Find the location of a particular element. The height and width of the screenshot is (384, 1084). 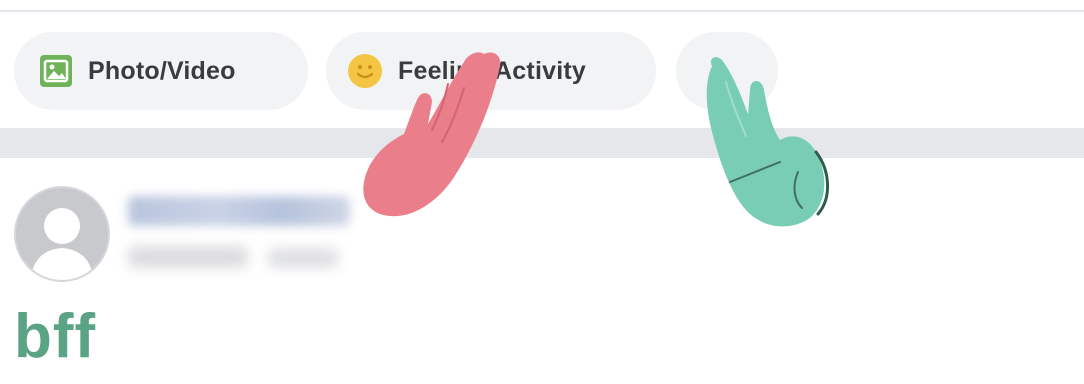

red-hand-icon is located at coordinates (432, 134).